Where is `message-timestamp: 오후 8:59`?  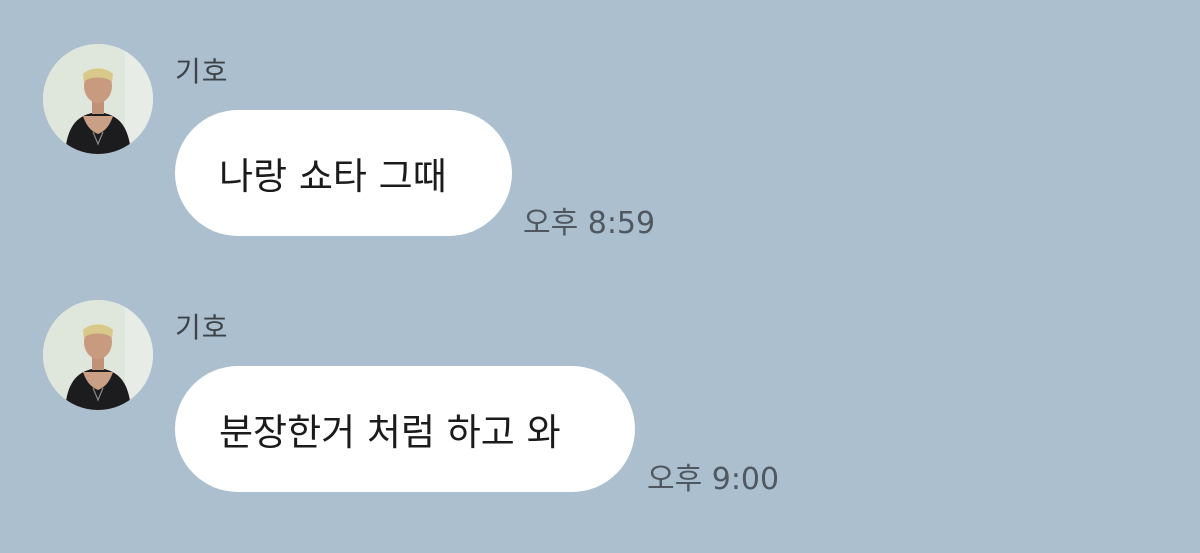
message-timestamp: 오후 8:59 is located at coordinates (589, 223).